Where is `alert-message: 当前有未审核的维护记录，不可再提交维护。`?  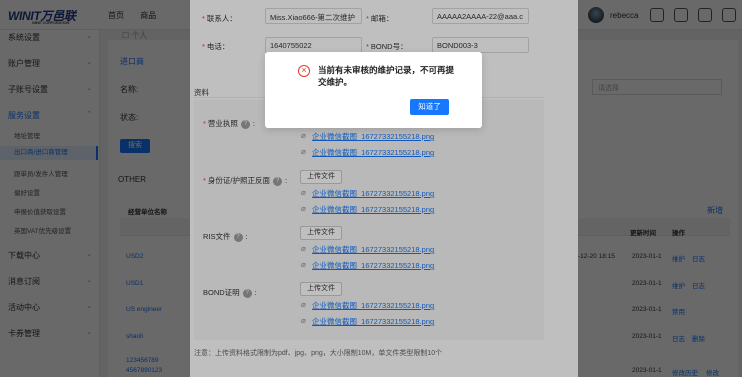 alert-message: 当前有未审核的维护记录，不可再提交维护。 is located at coordinates (386, 76).